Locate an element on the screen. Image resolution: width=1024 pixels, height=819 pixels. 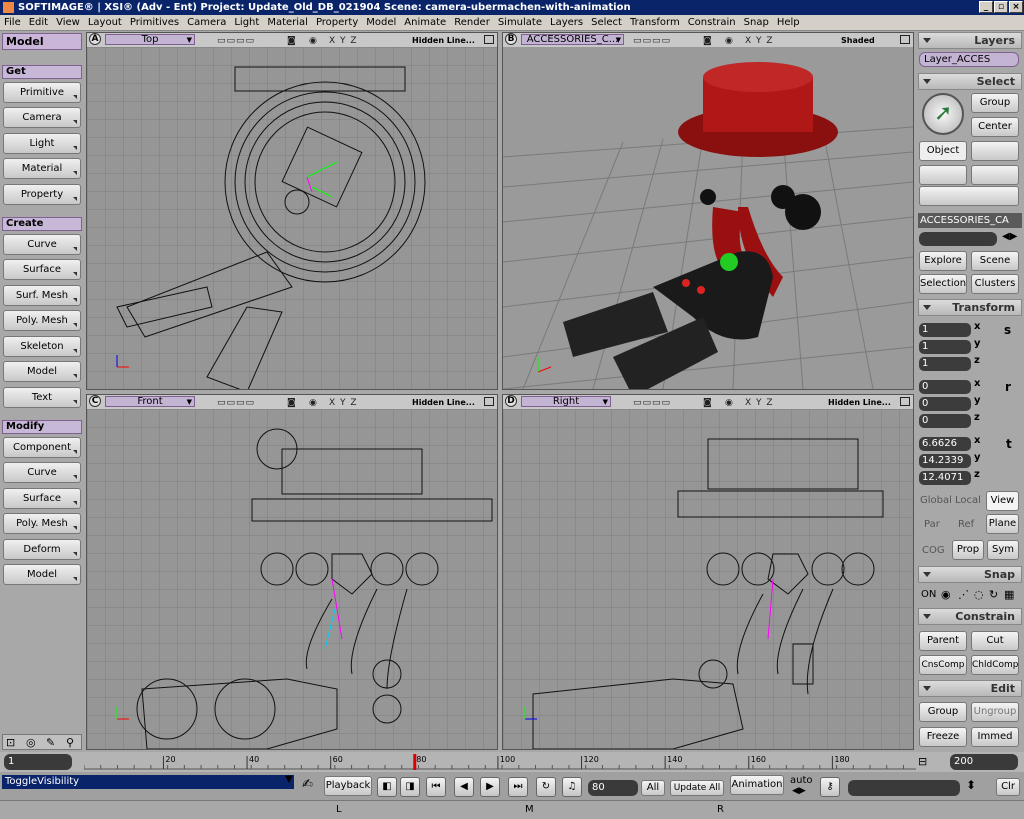
selection-slider is located at coordinates (958, 239).